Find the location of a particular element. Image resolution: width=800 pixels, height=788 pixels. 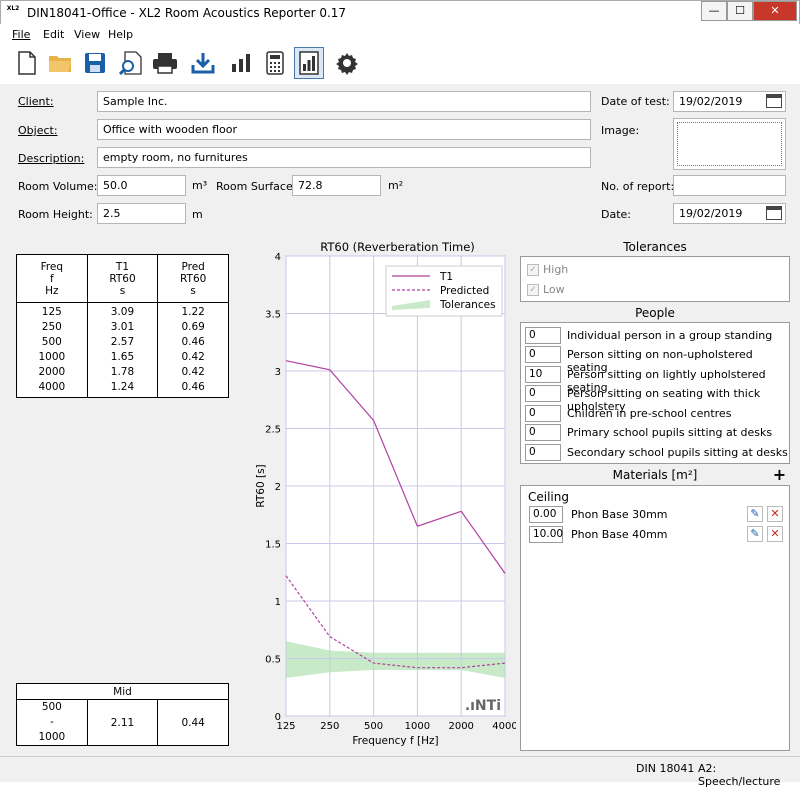

bar-chart-icon is located at coordinates (241, 63).